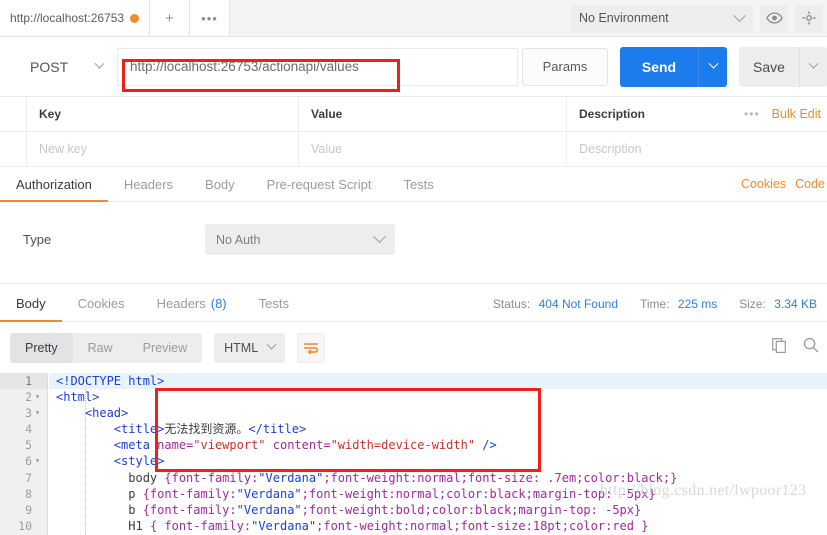 The height and width of the screenshot is (535, 827). I want to click on line-number-gutter: 1▾ 2▾ 3▾ 4▾ 5▾ 6▾ 7▾ 8▾ 9▾ 10▾ 11▾ 12▾, so click(24, 454).